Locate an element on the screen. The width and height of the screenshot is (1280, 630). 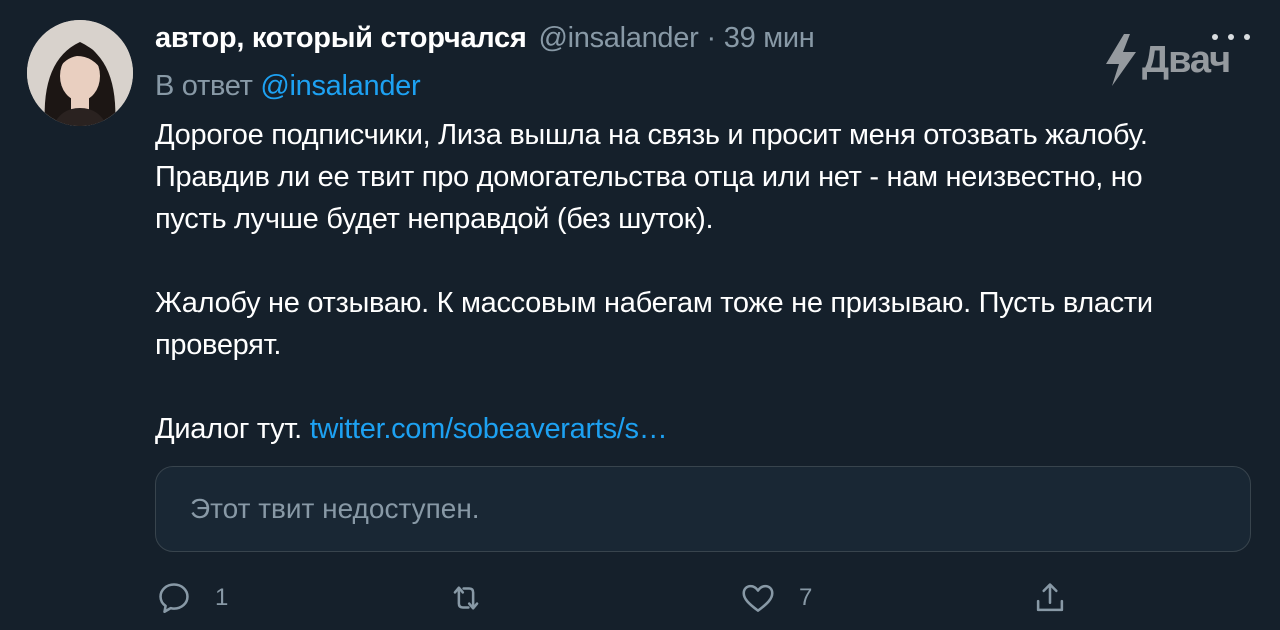
reply-icon is located at coordinates (174, 598).